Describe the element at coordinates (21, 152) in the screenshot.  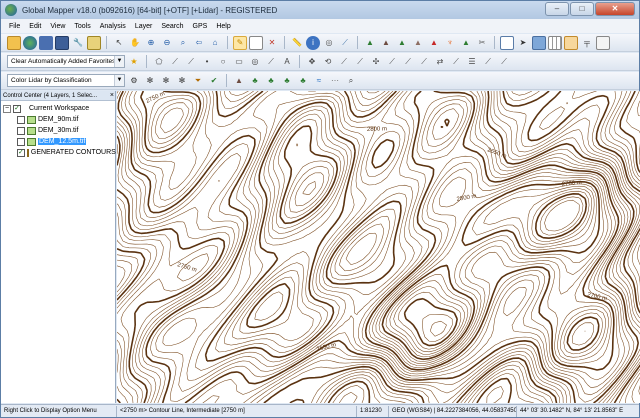
I see `layer-checkbox: ✓` at that location.